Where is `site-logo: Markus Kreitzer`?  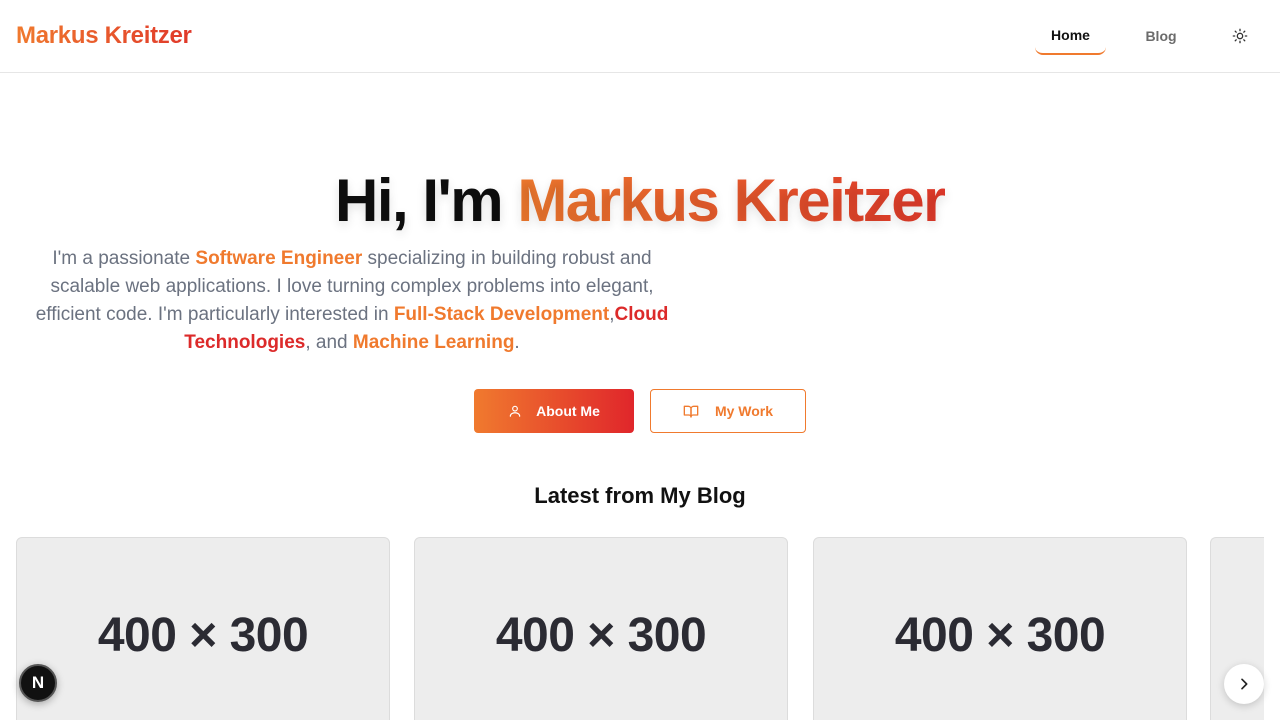
site-logo: Markus Kreitzer is located at coordinates (104, 36).